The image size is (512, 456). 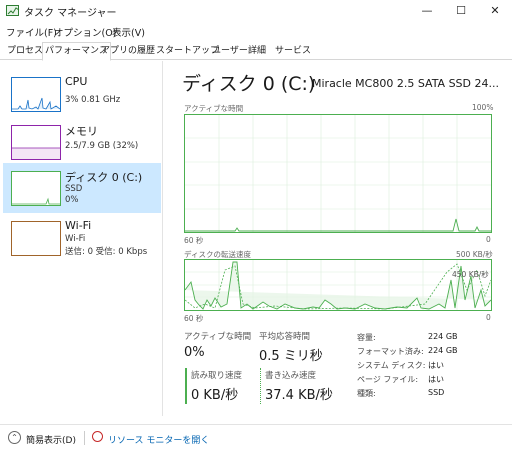 What do you see at coordinates (366, 393) in the screenshot?
I see `property-key: 種類:` at bounding box center [366, 393].